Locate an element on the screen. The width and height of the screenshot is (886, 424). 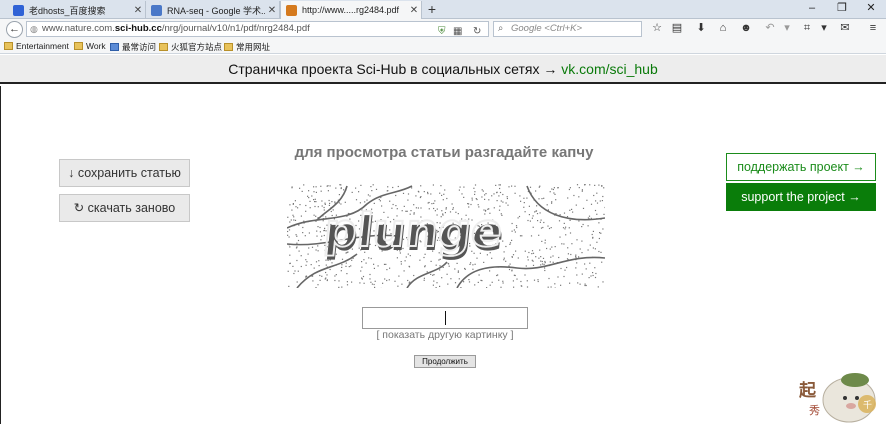
tab-google-scholar: RNA-seq - Google 学术... ✕ is located at coordinates (213, 10).